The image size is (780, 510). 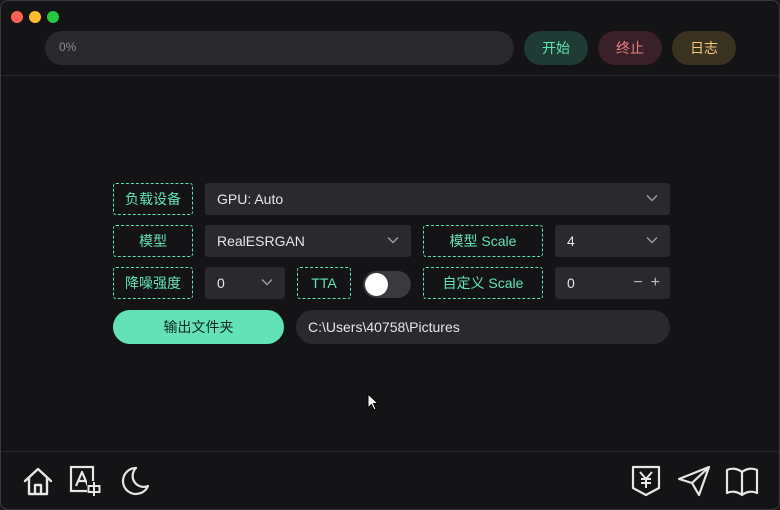 What do you see at coordinates (437, 199) in the screenshot?
I see `device-select: GPU: Auto` at bounding box center [437, 199].